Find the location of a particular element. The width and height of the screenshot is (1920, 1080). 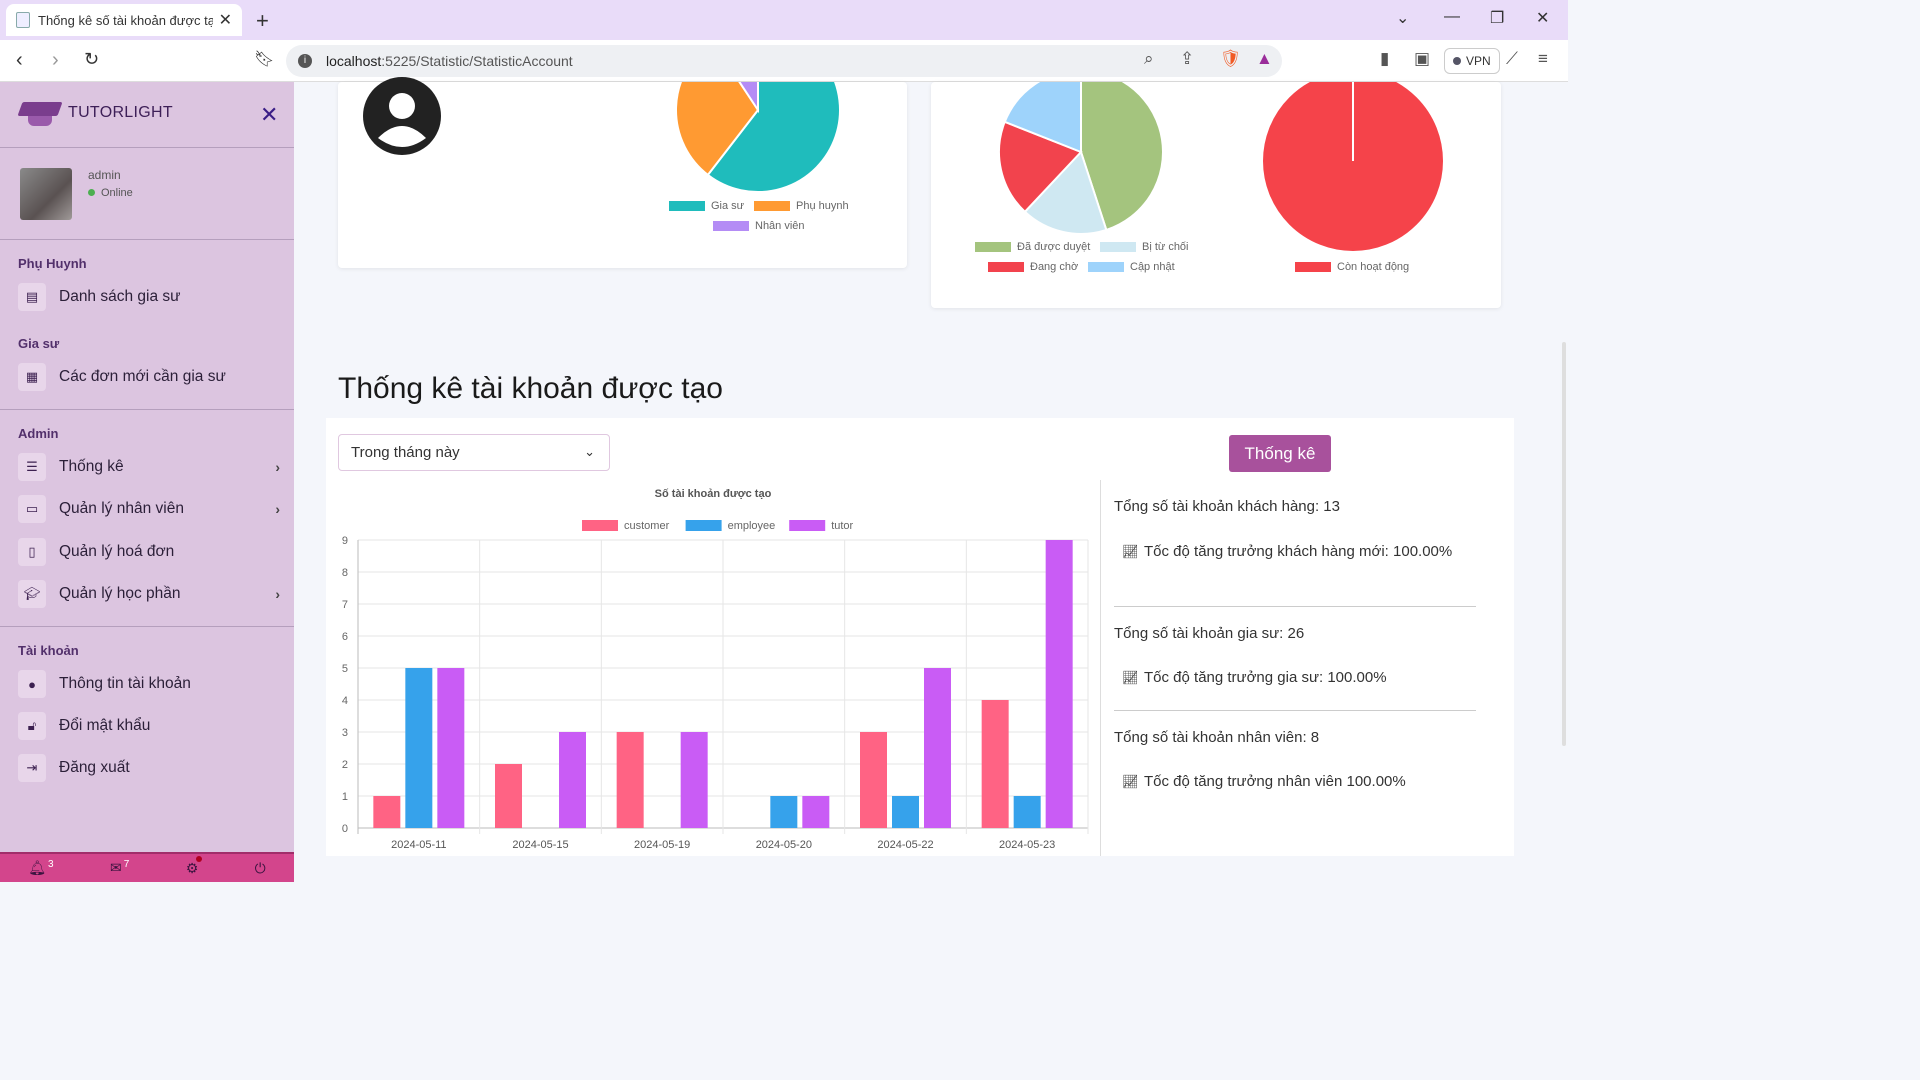

browser-tab: Thống kê số tài khoản được tạo ✕ is located at coordinates (124, 20).